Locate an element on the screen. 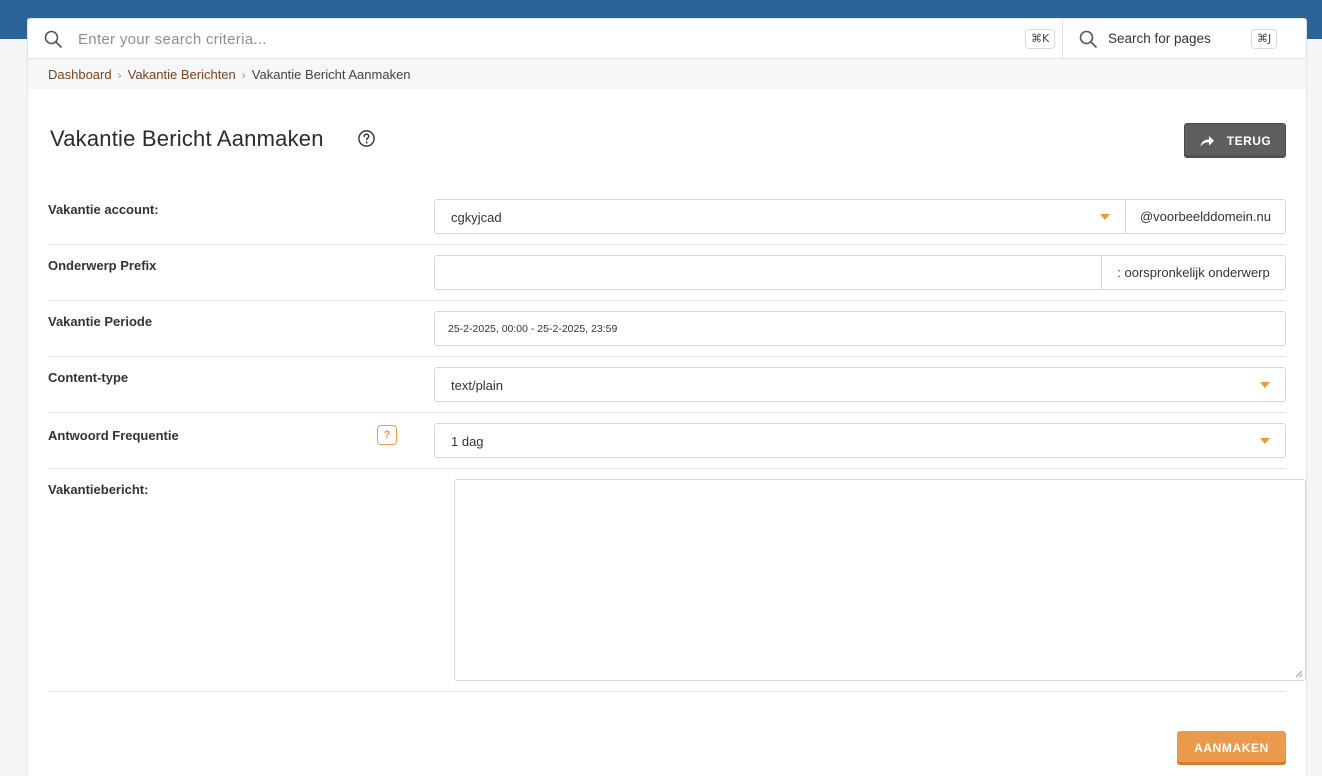 The image size is (1322, 776). form-row-content-type: Content-type text/plain is located at coordinates (667, 385).